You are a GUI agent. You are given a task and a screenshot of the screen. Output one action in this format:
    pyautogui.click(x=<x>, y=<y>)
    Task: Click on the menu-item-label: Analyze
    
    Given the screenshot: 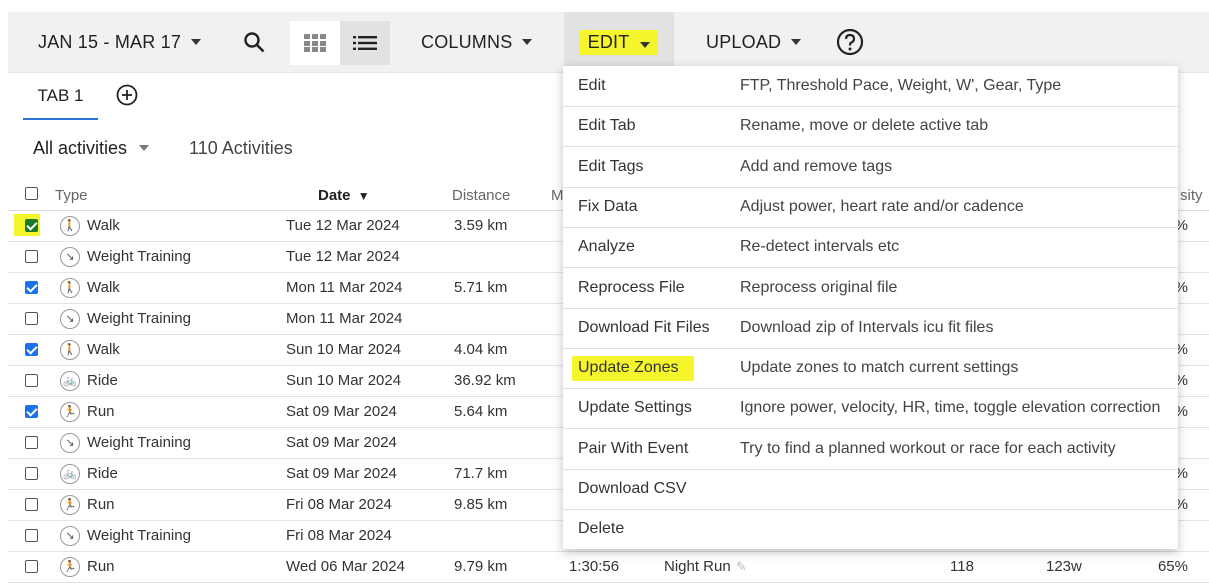 What is the action you would take?
    pyautogui.click(x=606, y=247)
    